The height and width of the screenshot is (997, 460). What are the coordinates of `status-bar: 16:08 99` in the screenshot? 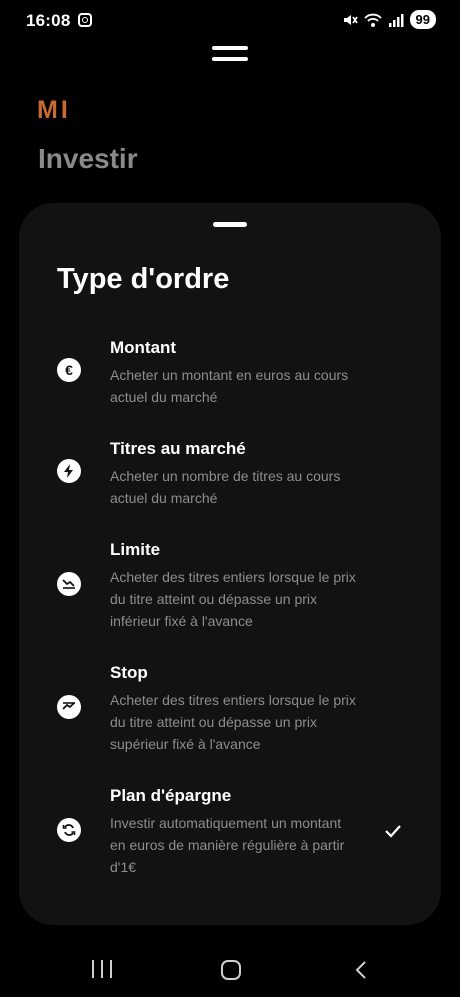 It's located at (230, 21).